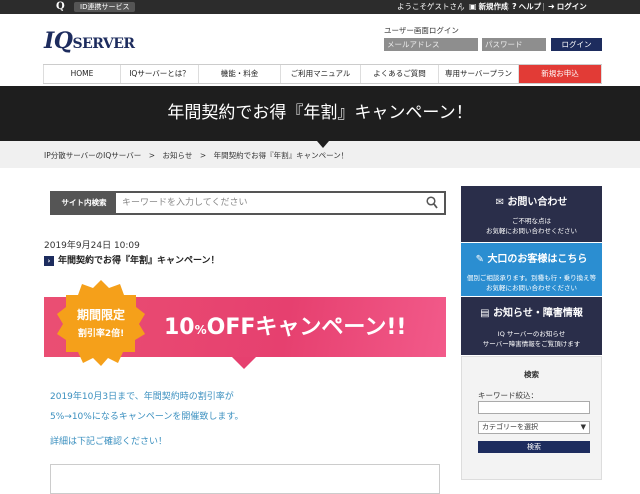  Describe the element at coordinates (84, 203) in the screenshot. I see `search-label: サイト内検索` at that location.